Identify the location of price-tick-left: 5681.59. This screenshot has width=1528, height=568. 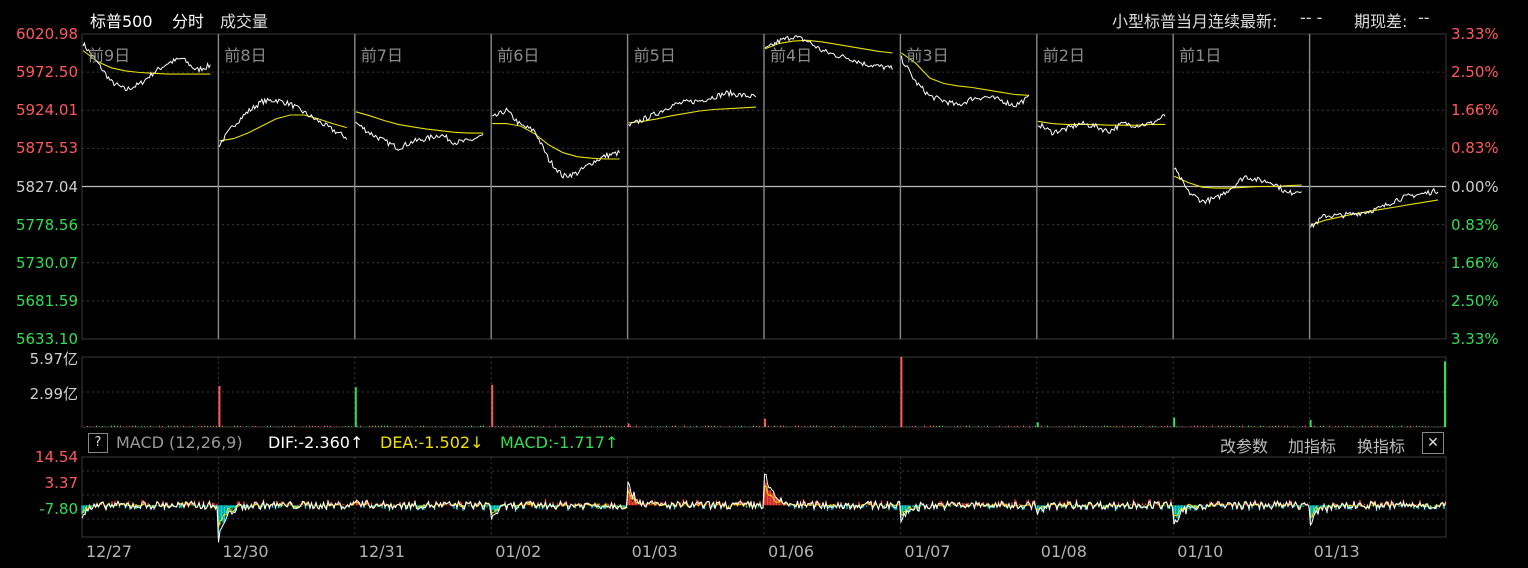
(46, 300).